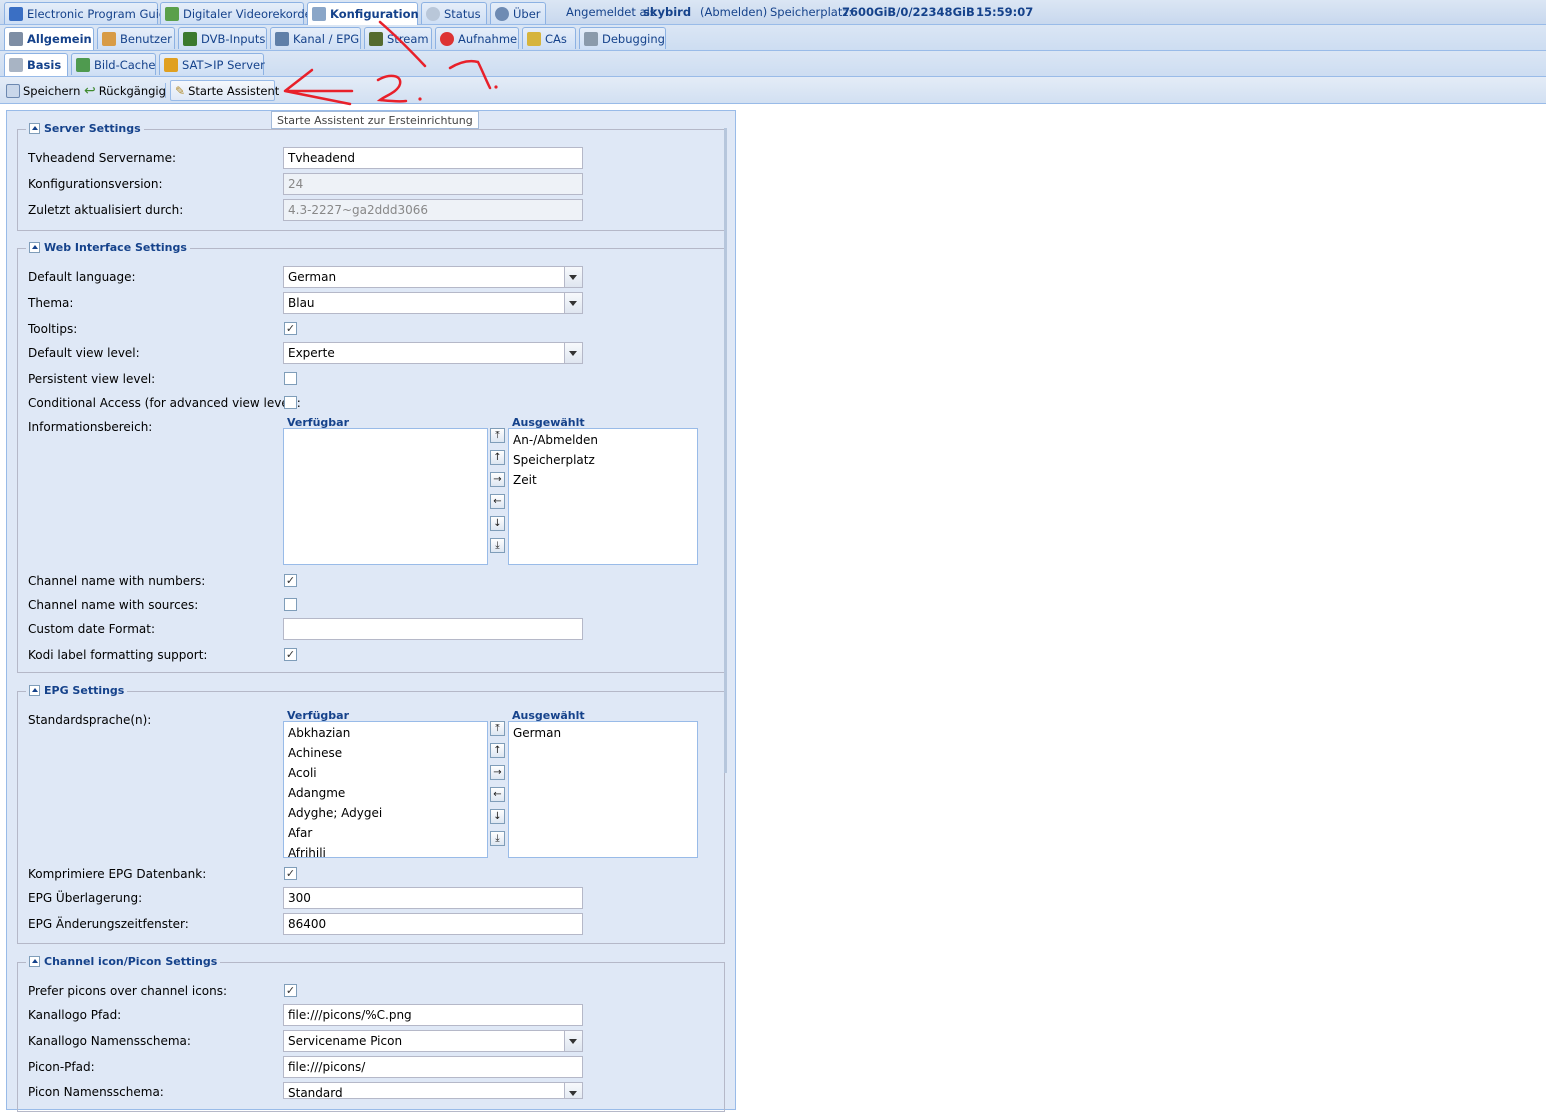 The height and width of the screenshot is (1112, 1546). I want to click on piconpath-input: file:///picons/, so click(433, 1067).